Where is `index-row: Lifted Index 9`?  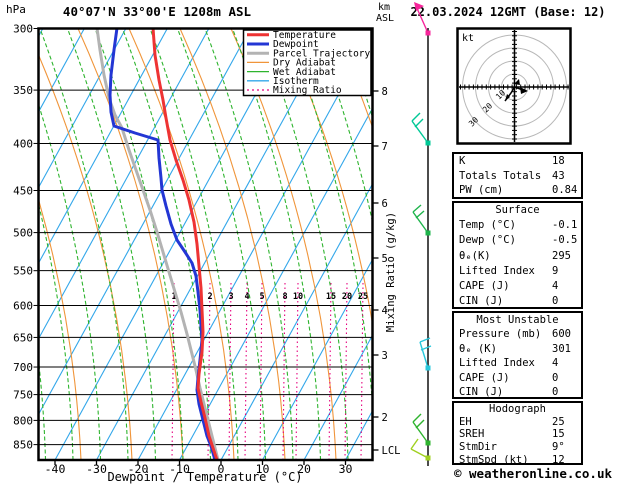 index-row: Lifted Index 9 is located at coordinates (517, 271).